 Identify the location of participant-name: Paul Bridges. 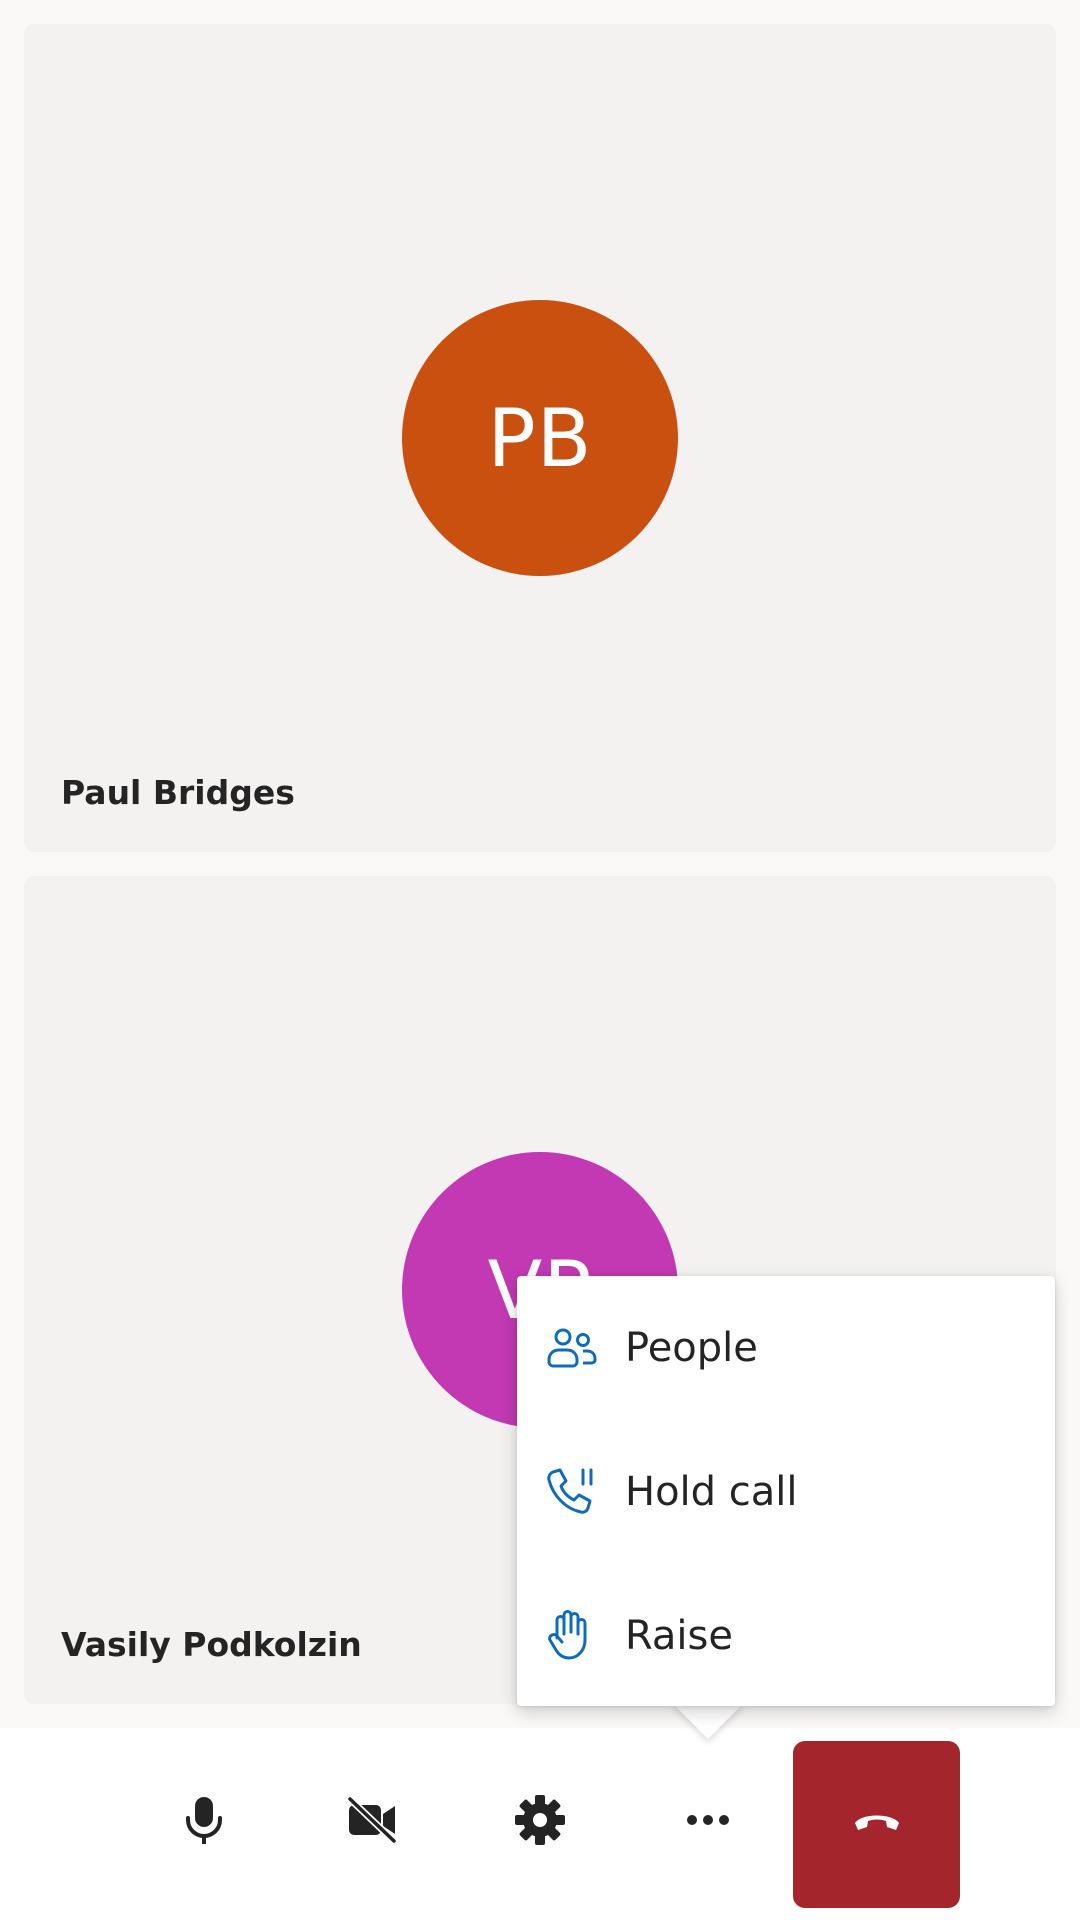
(178, 792).